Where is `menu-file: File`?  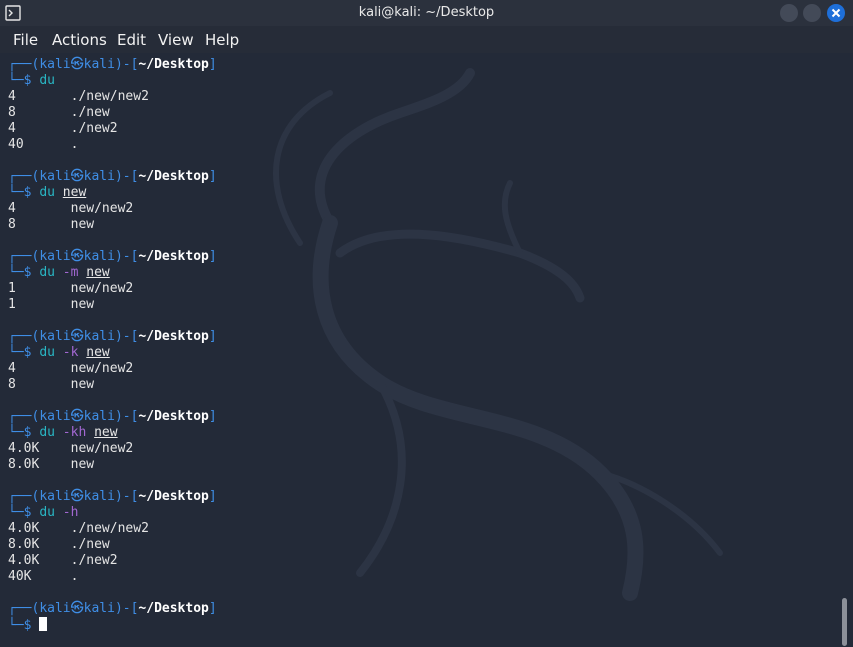
menu-file: File is located at coordinates (25, 40).